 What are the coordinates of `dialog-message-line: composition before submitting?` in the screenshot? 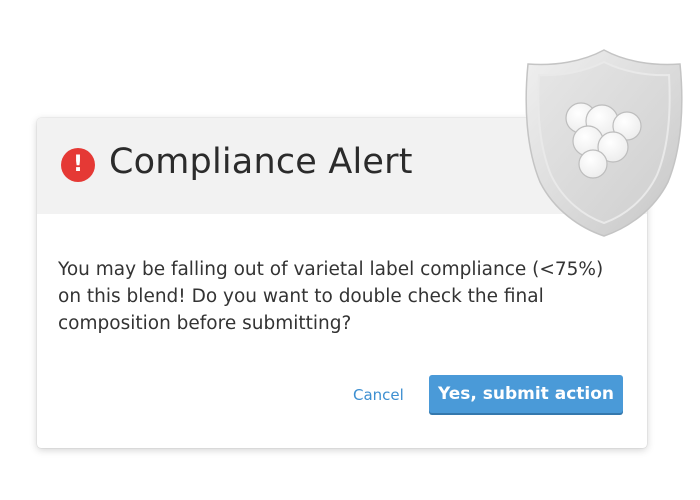 It's located at (205, 323).